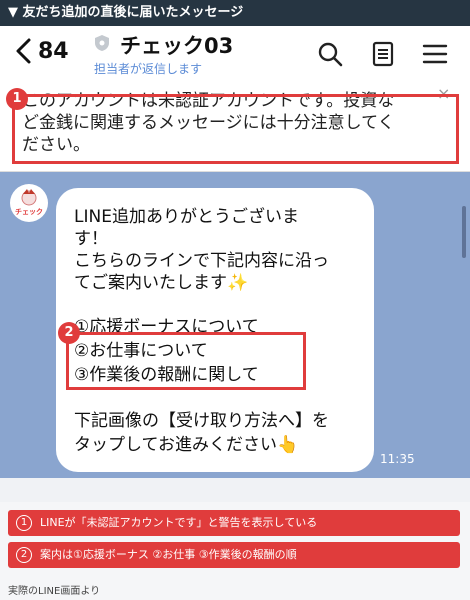  Describe the element at coordinates (397, 459) in the screenshot. I see `message-time: 11:35` at that location.